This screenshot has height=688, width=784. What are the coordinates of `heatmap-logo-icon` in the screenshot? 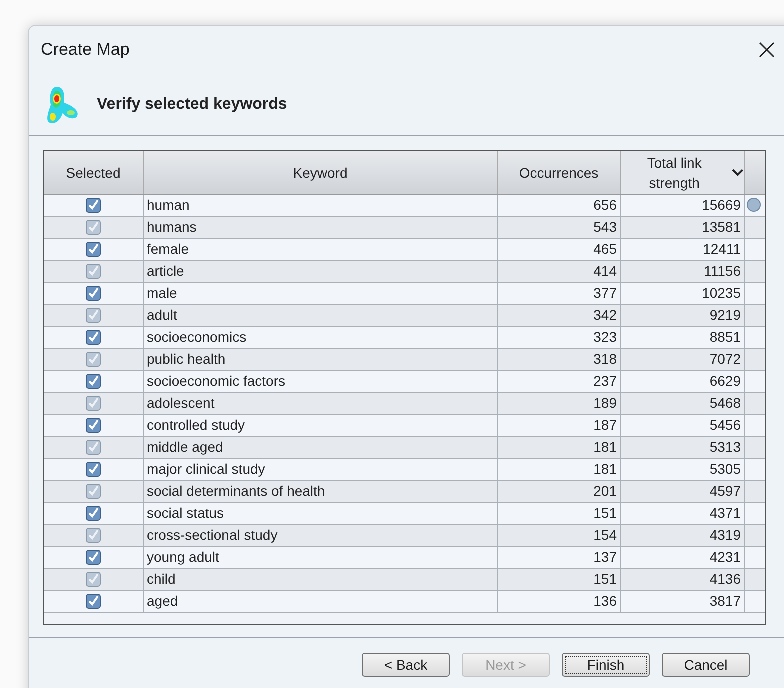 It's located at (63, 104).